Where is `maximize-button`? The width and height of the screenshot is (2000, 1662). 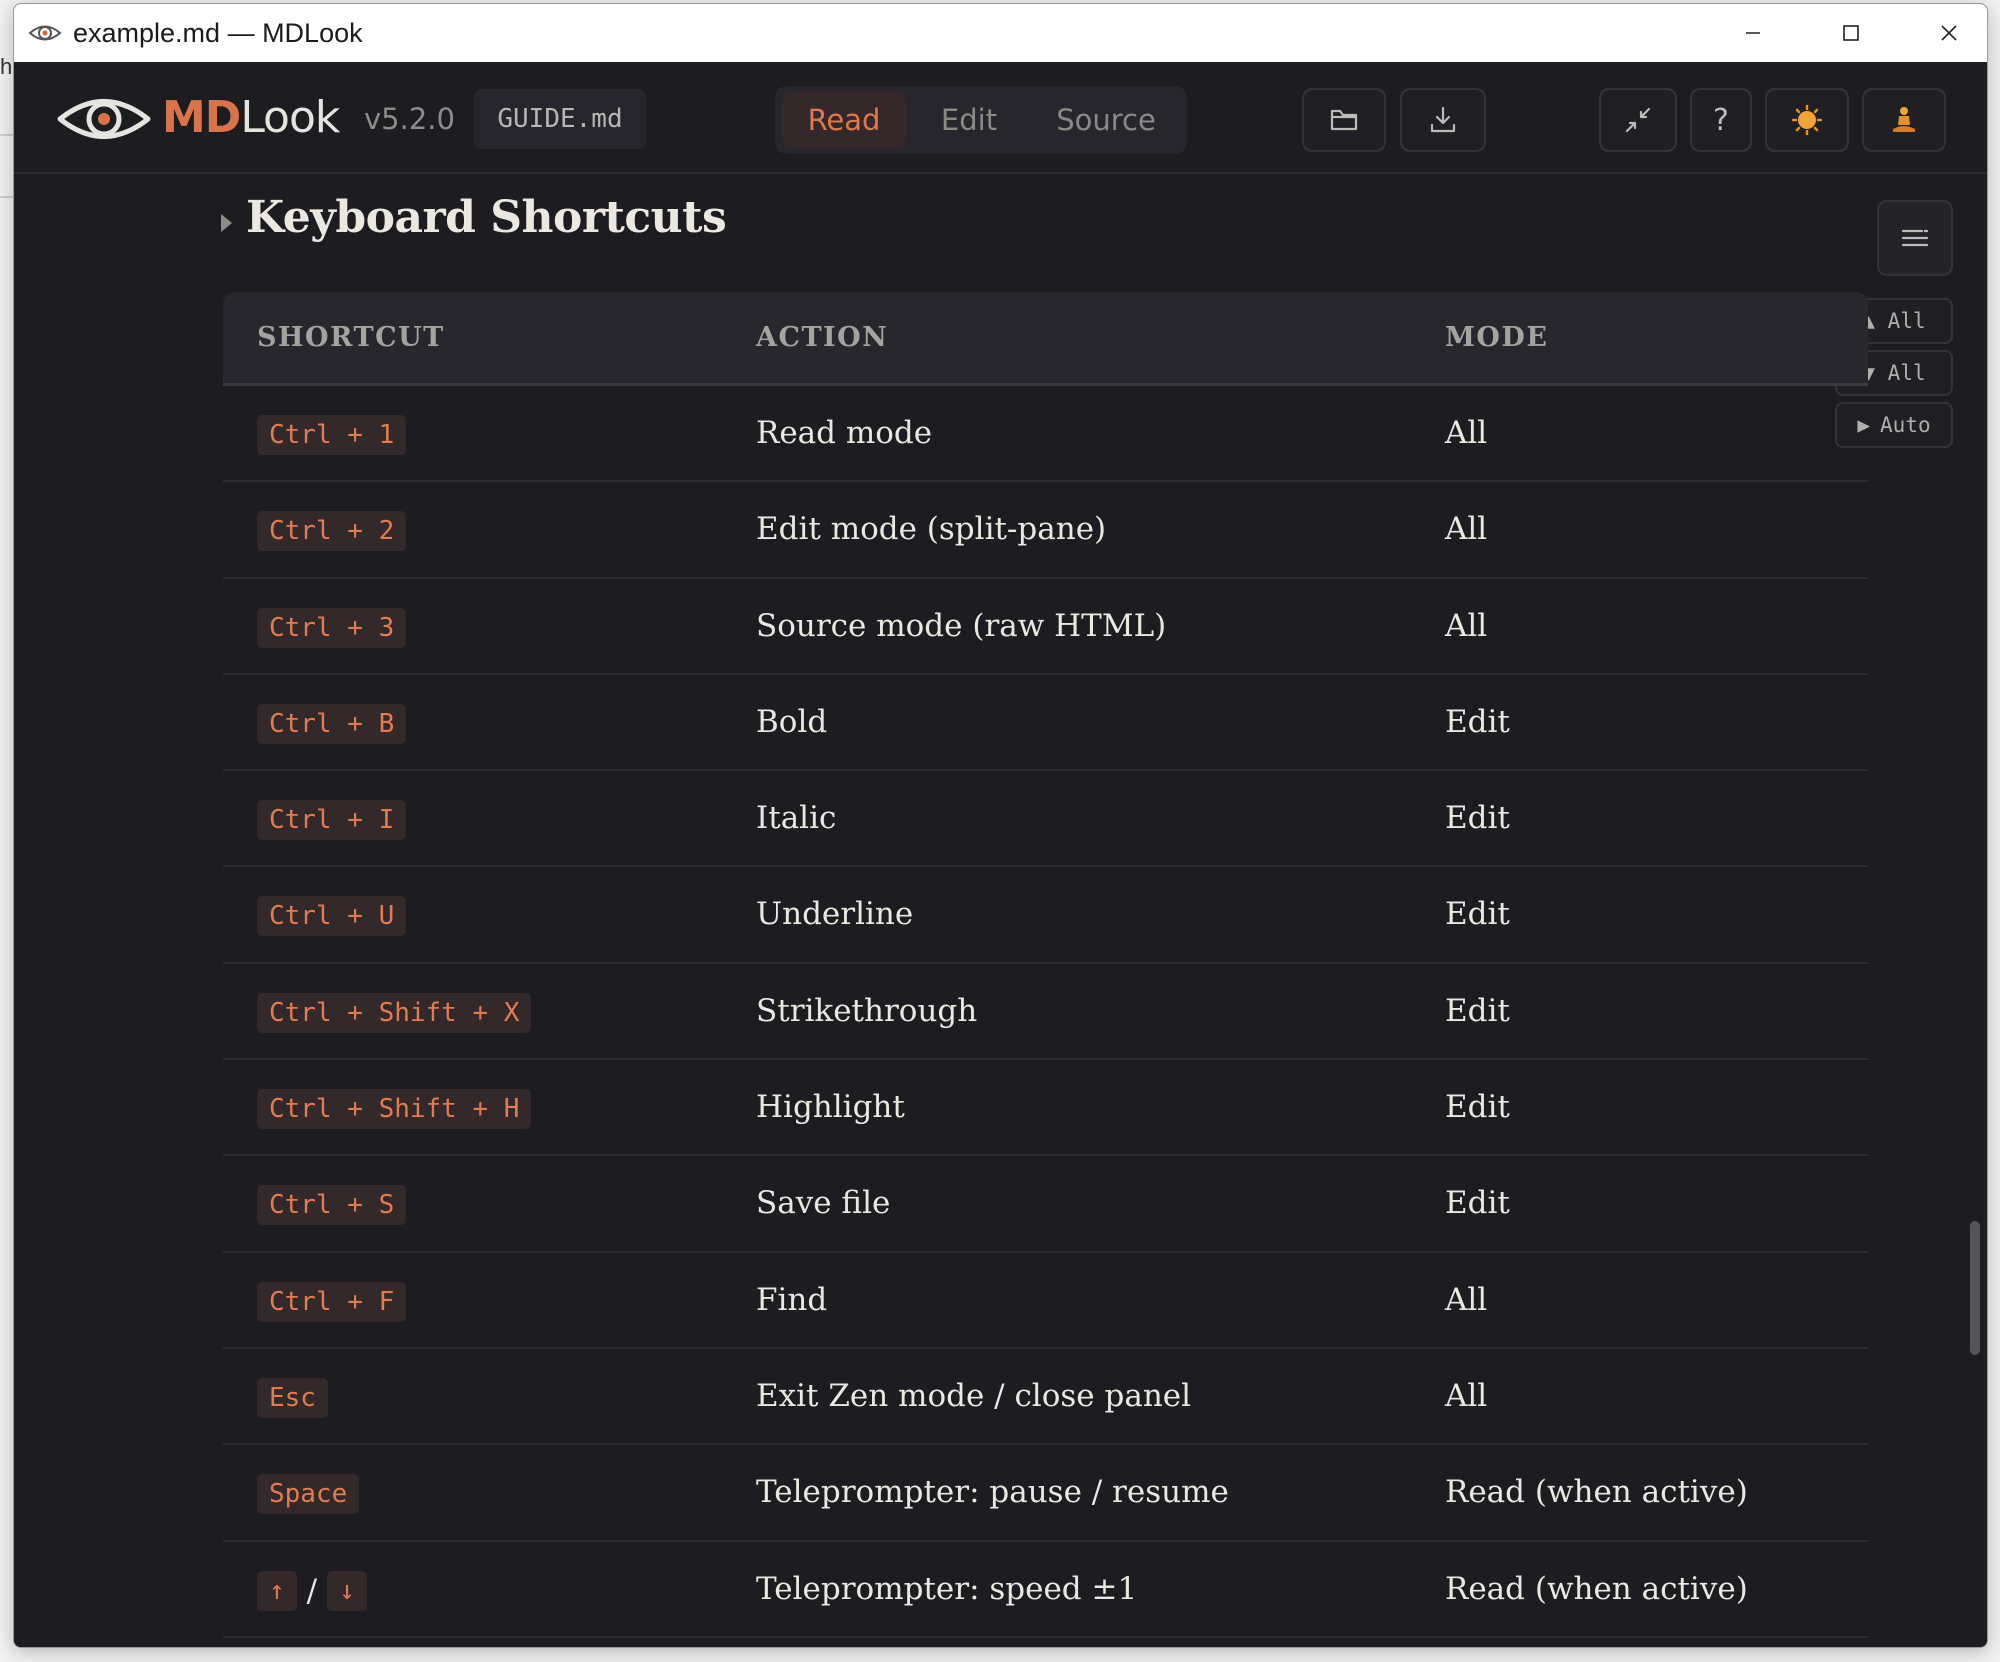 maximize-button is located at coordinates (1851, 33).